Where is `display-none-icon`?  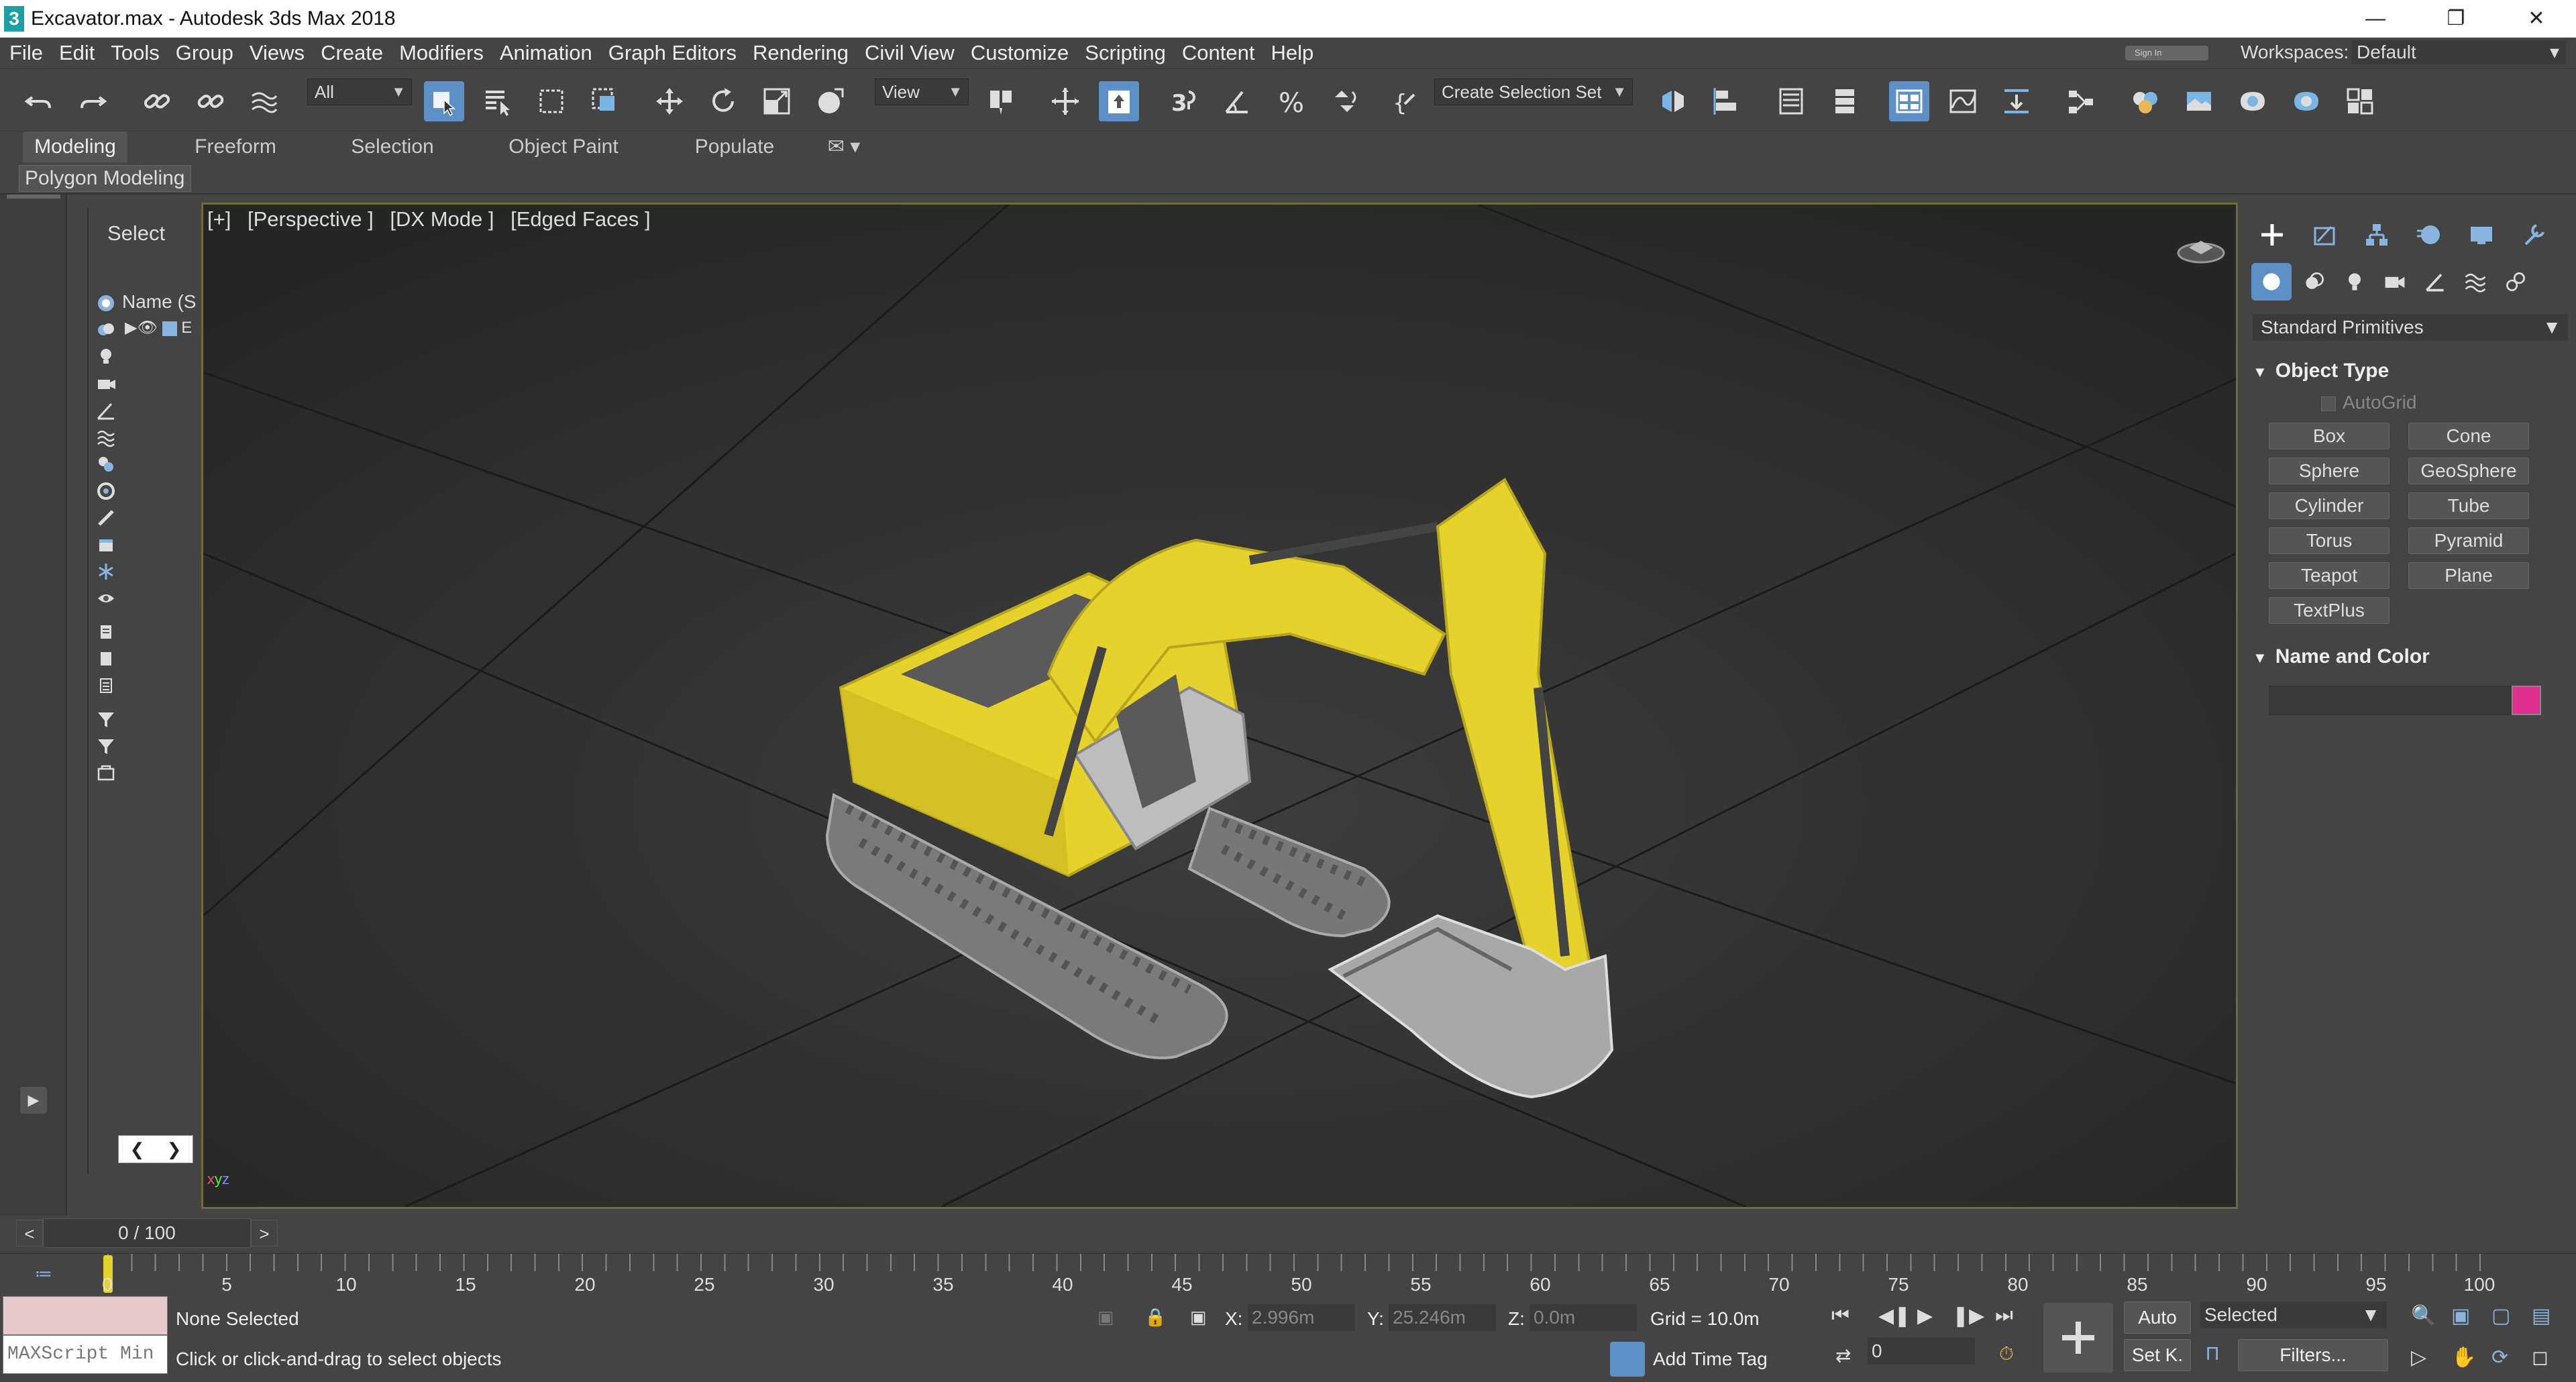
display-none-icon is located at coordinates (106, 659).